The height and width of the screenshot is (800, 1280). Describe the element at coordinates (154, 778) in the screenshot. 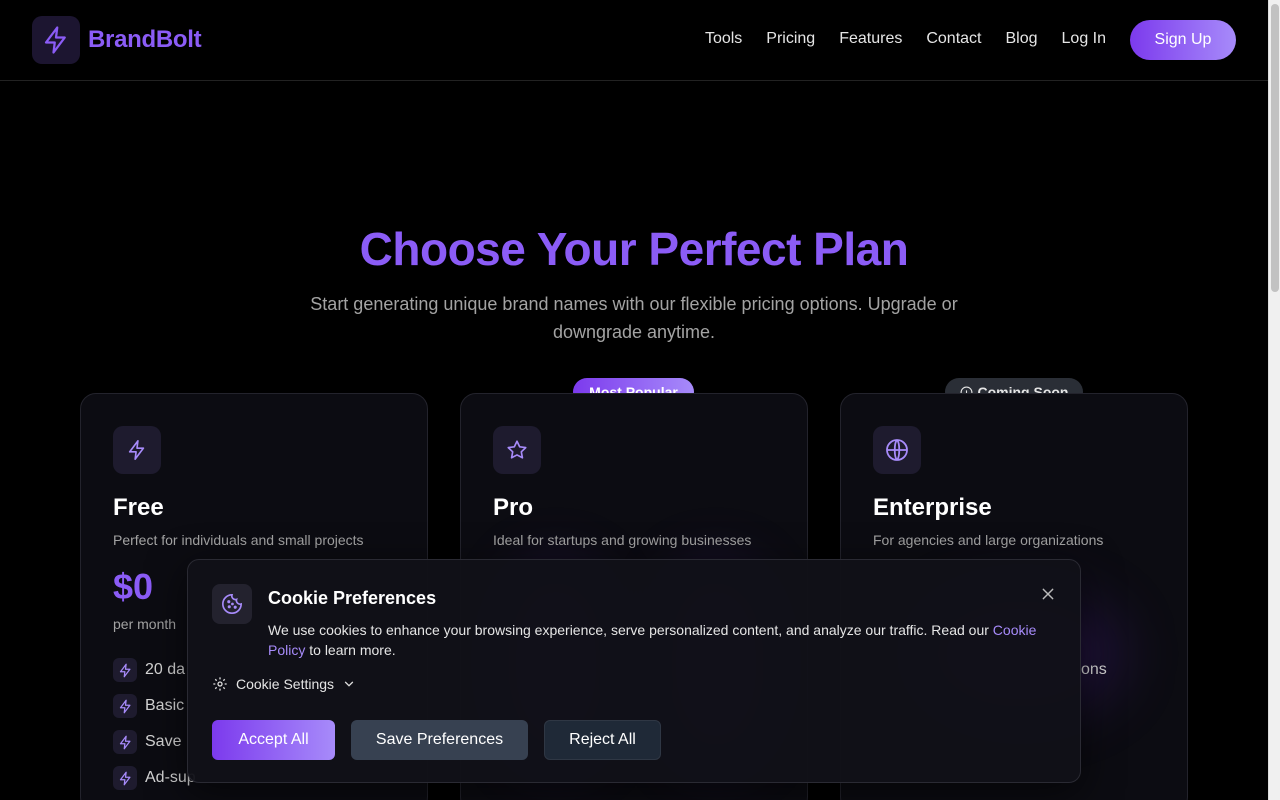

I see `plan-feature: Ad-sup` at that location.